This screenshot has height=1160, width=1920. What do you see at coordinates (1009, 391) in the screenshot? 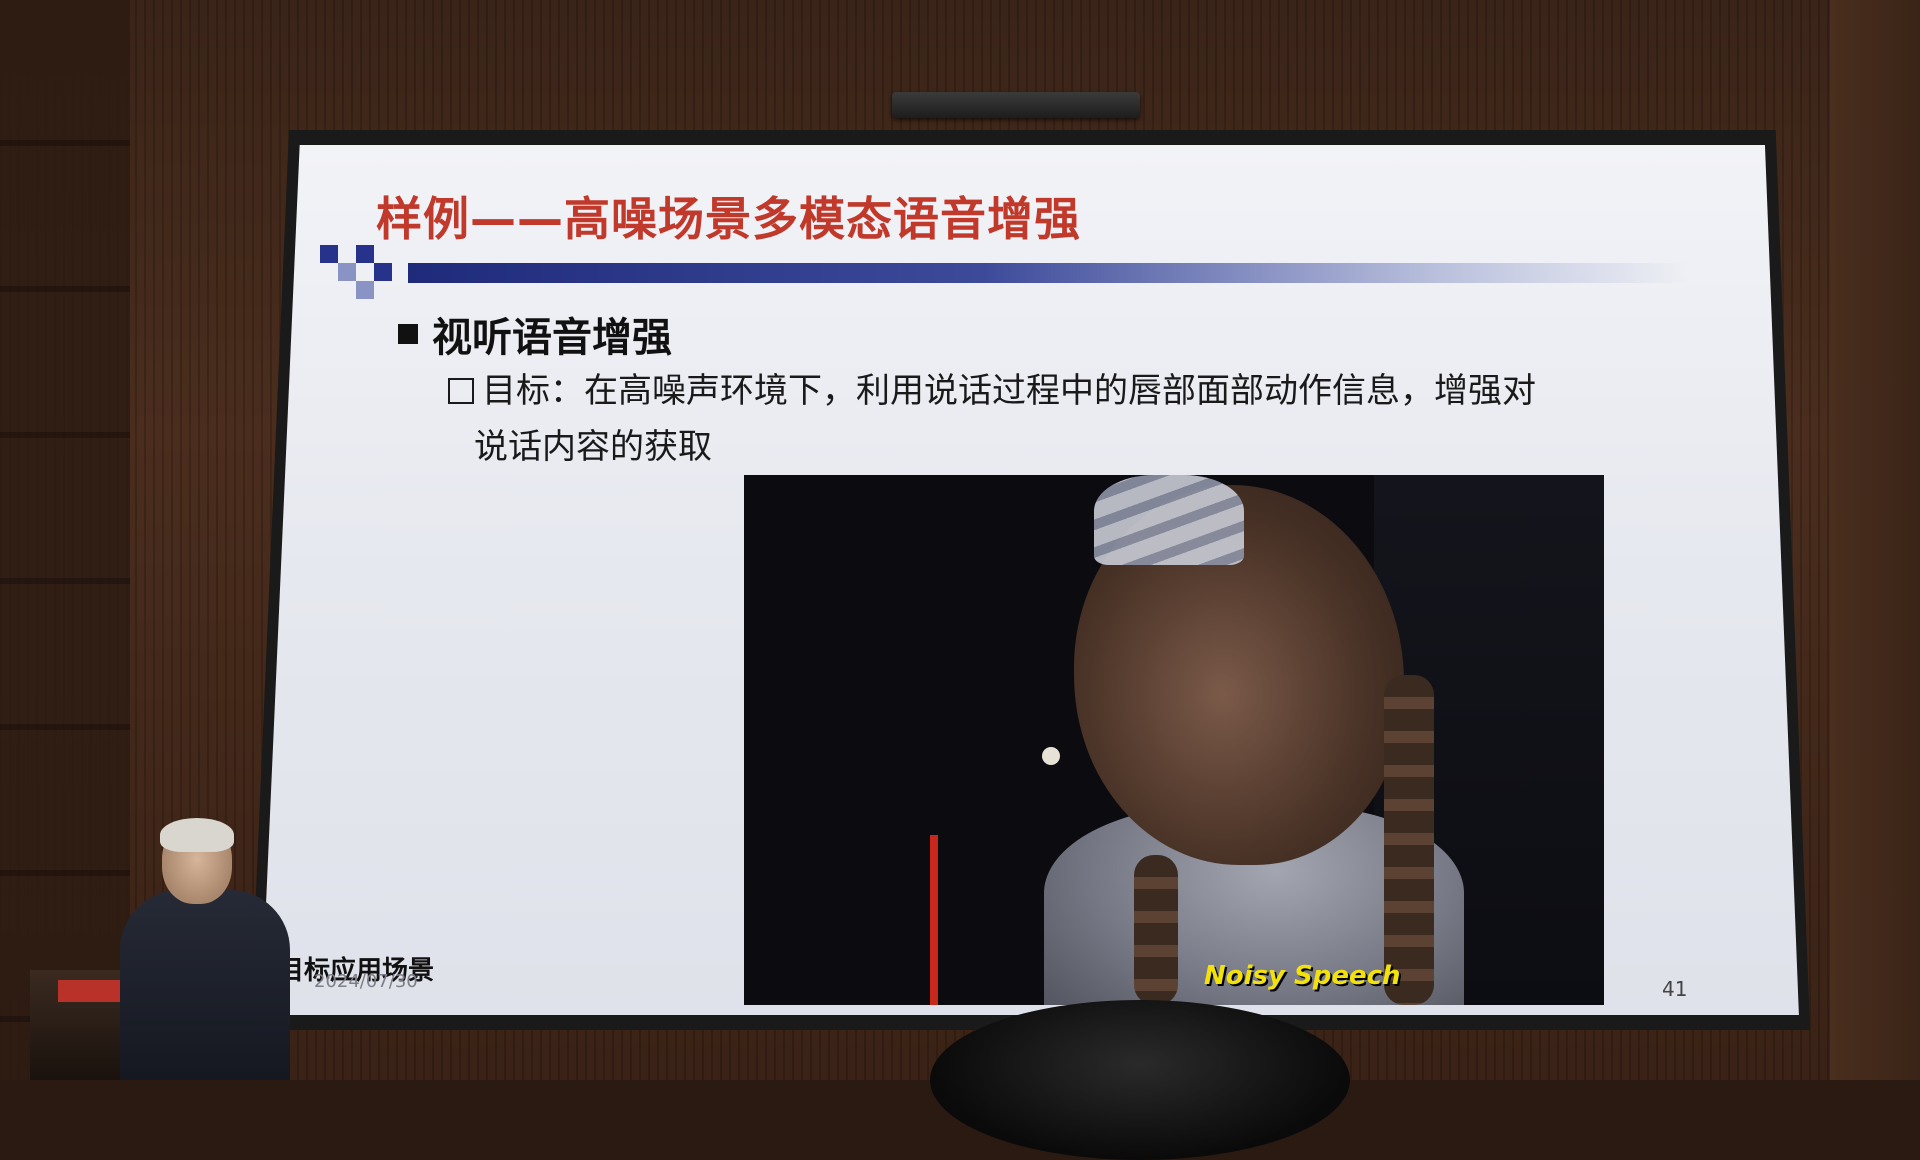
I see `bullet-level2-line1: 目标：在高噪声环境下，利用说话过程中的唇部面部动作信息，增强对` at bounding box center [1009, 391].